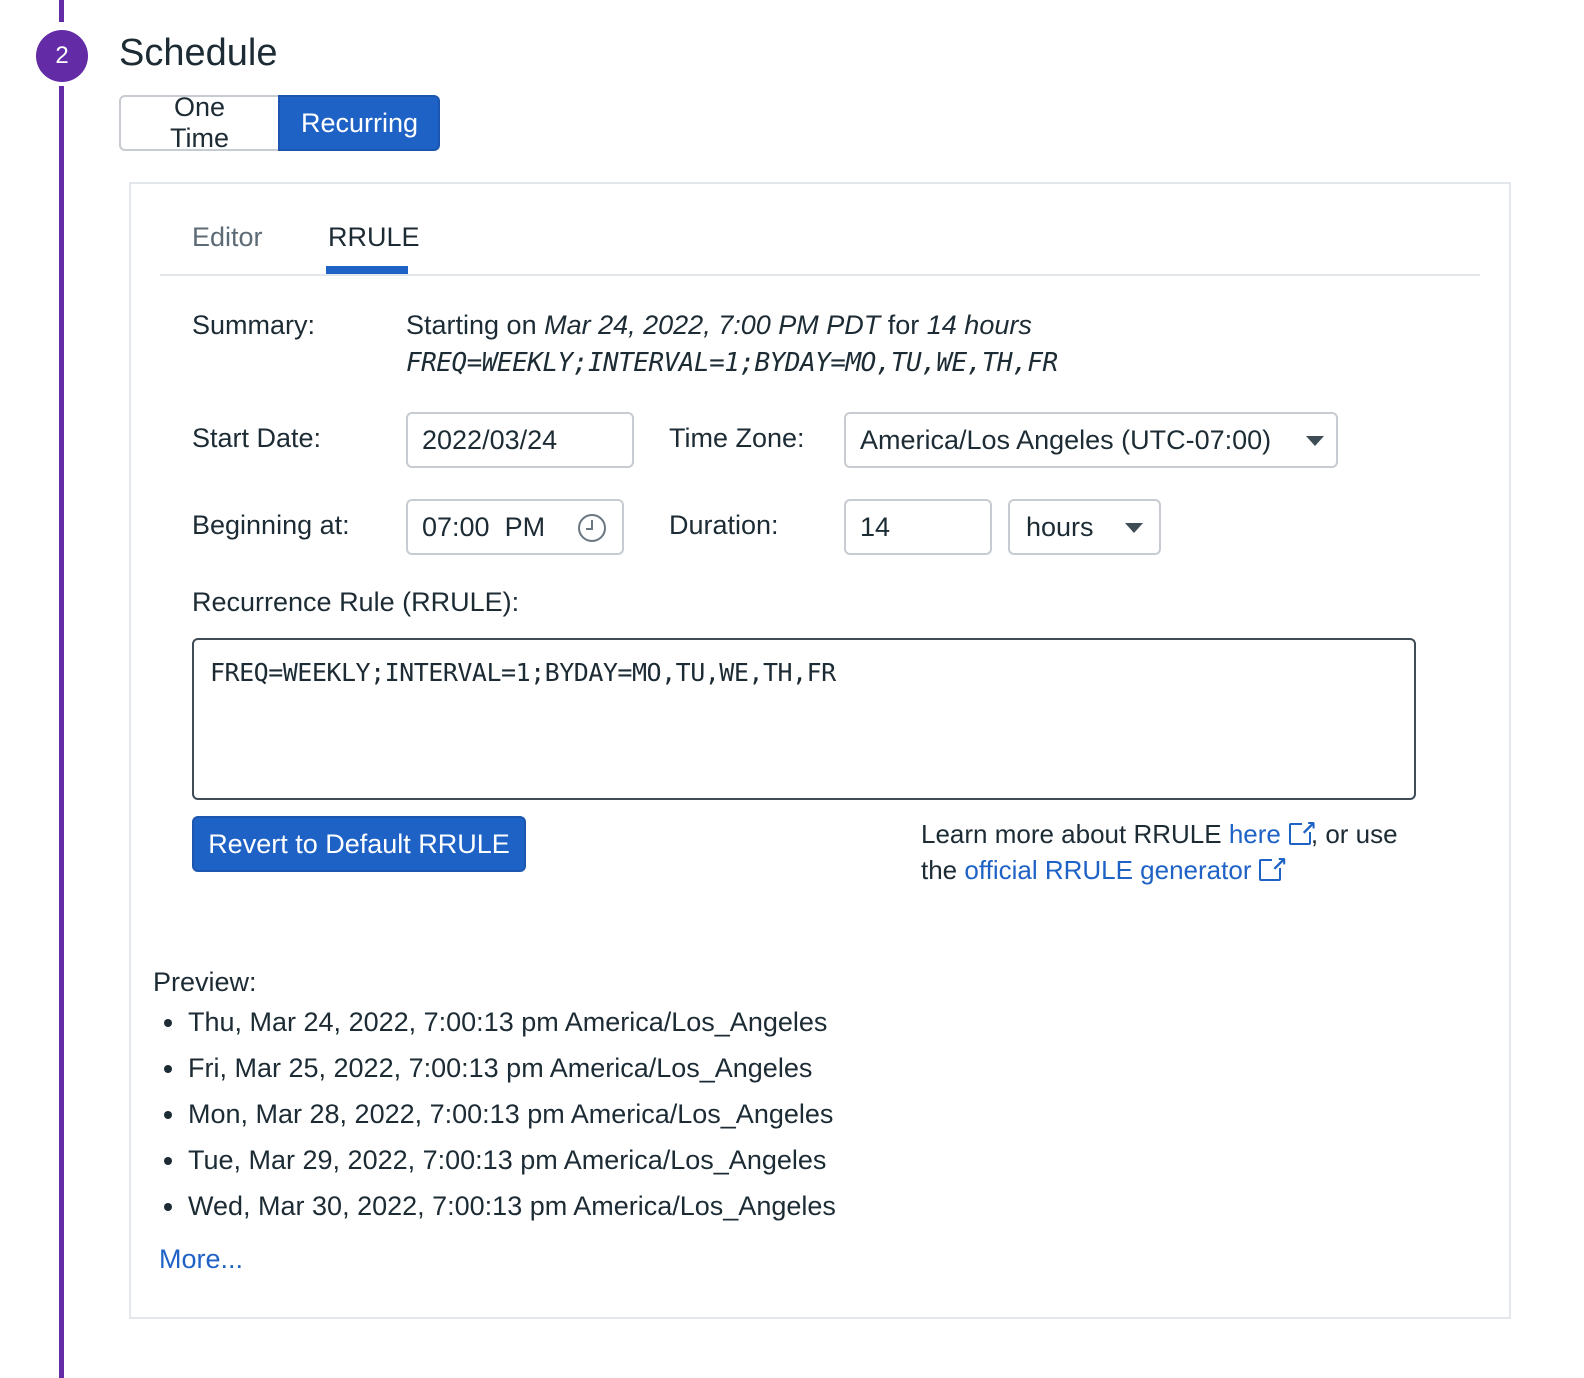 Image resolution: width=1584 pixels, height=1378 pixels. I want to click on tab-editor: Editor, so click(227, 237).